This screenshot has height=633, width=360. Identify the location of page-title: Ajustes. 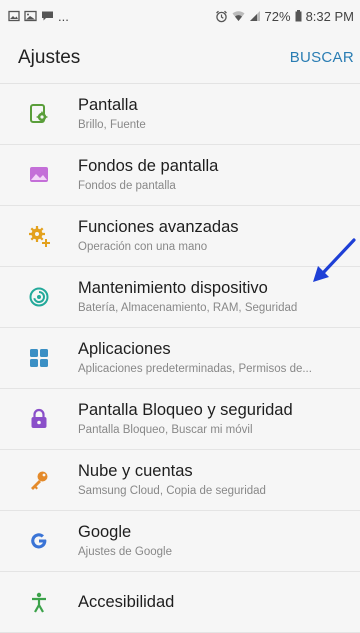
(49, 57).